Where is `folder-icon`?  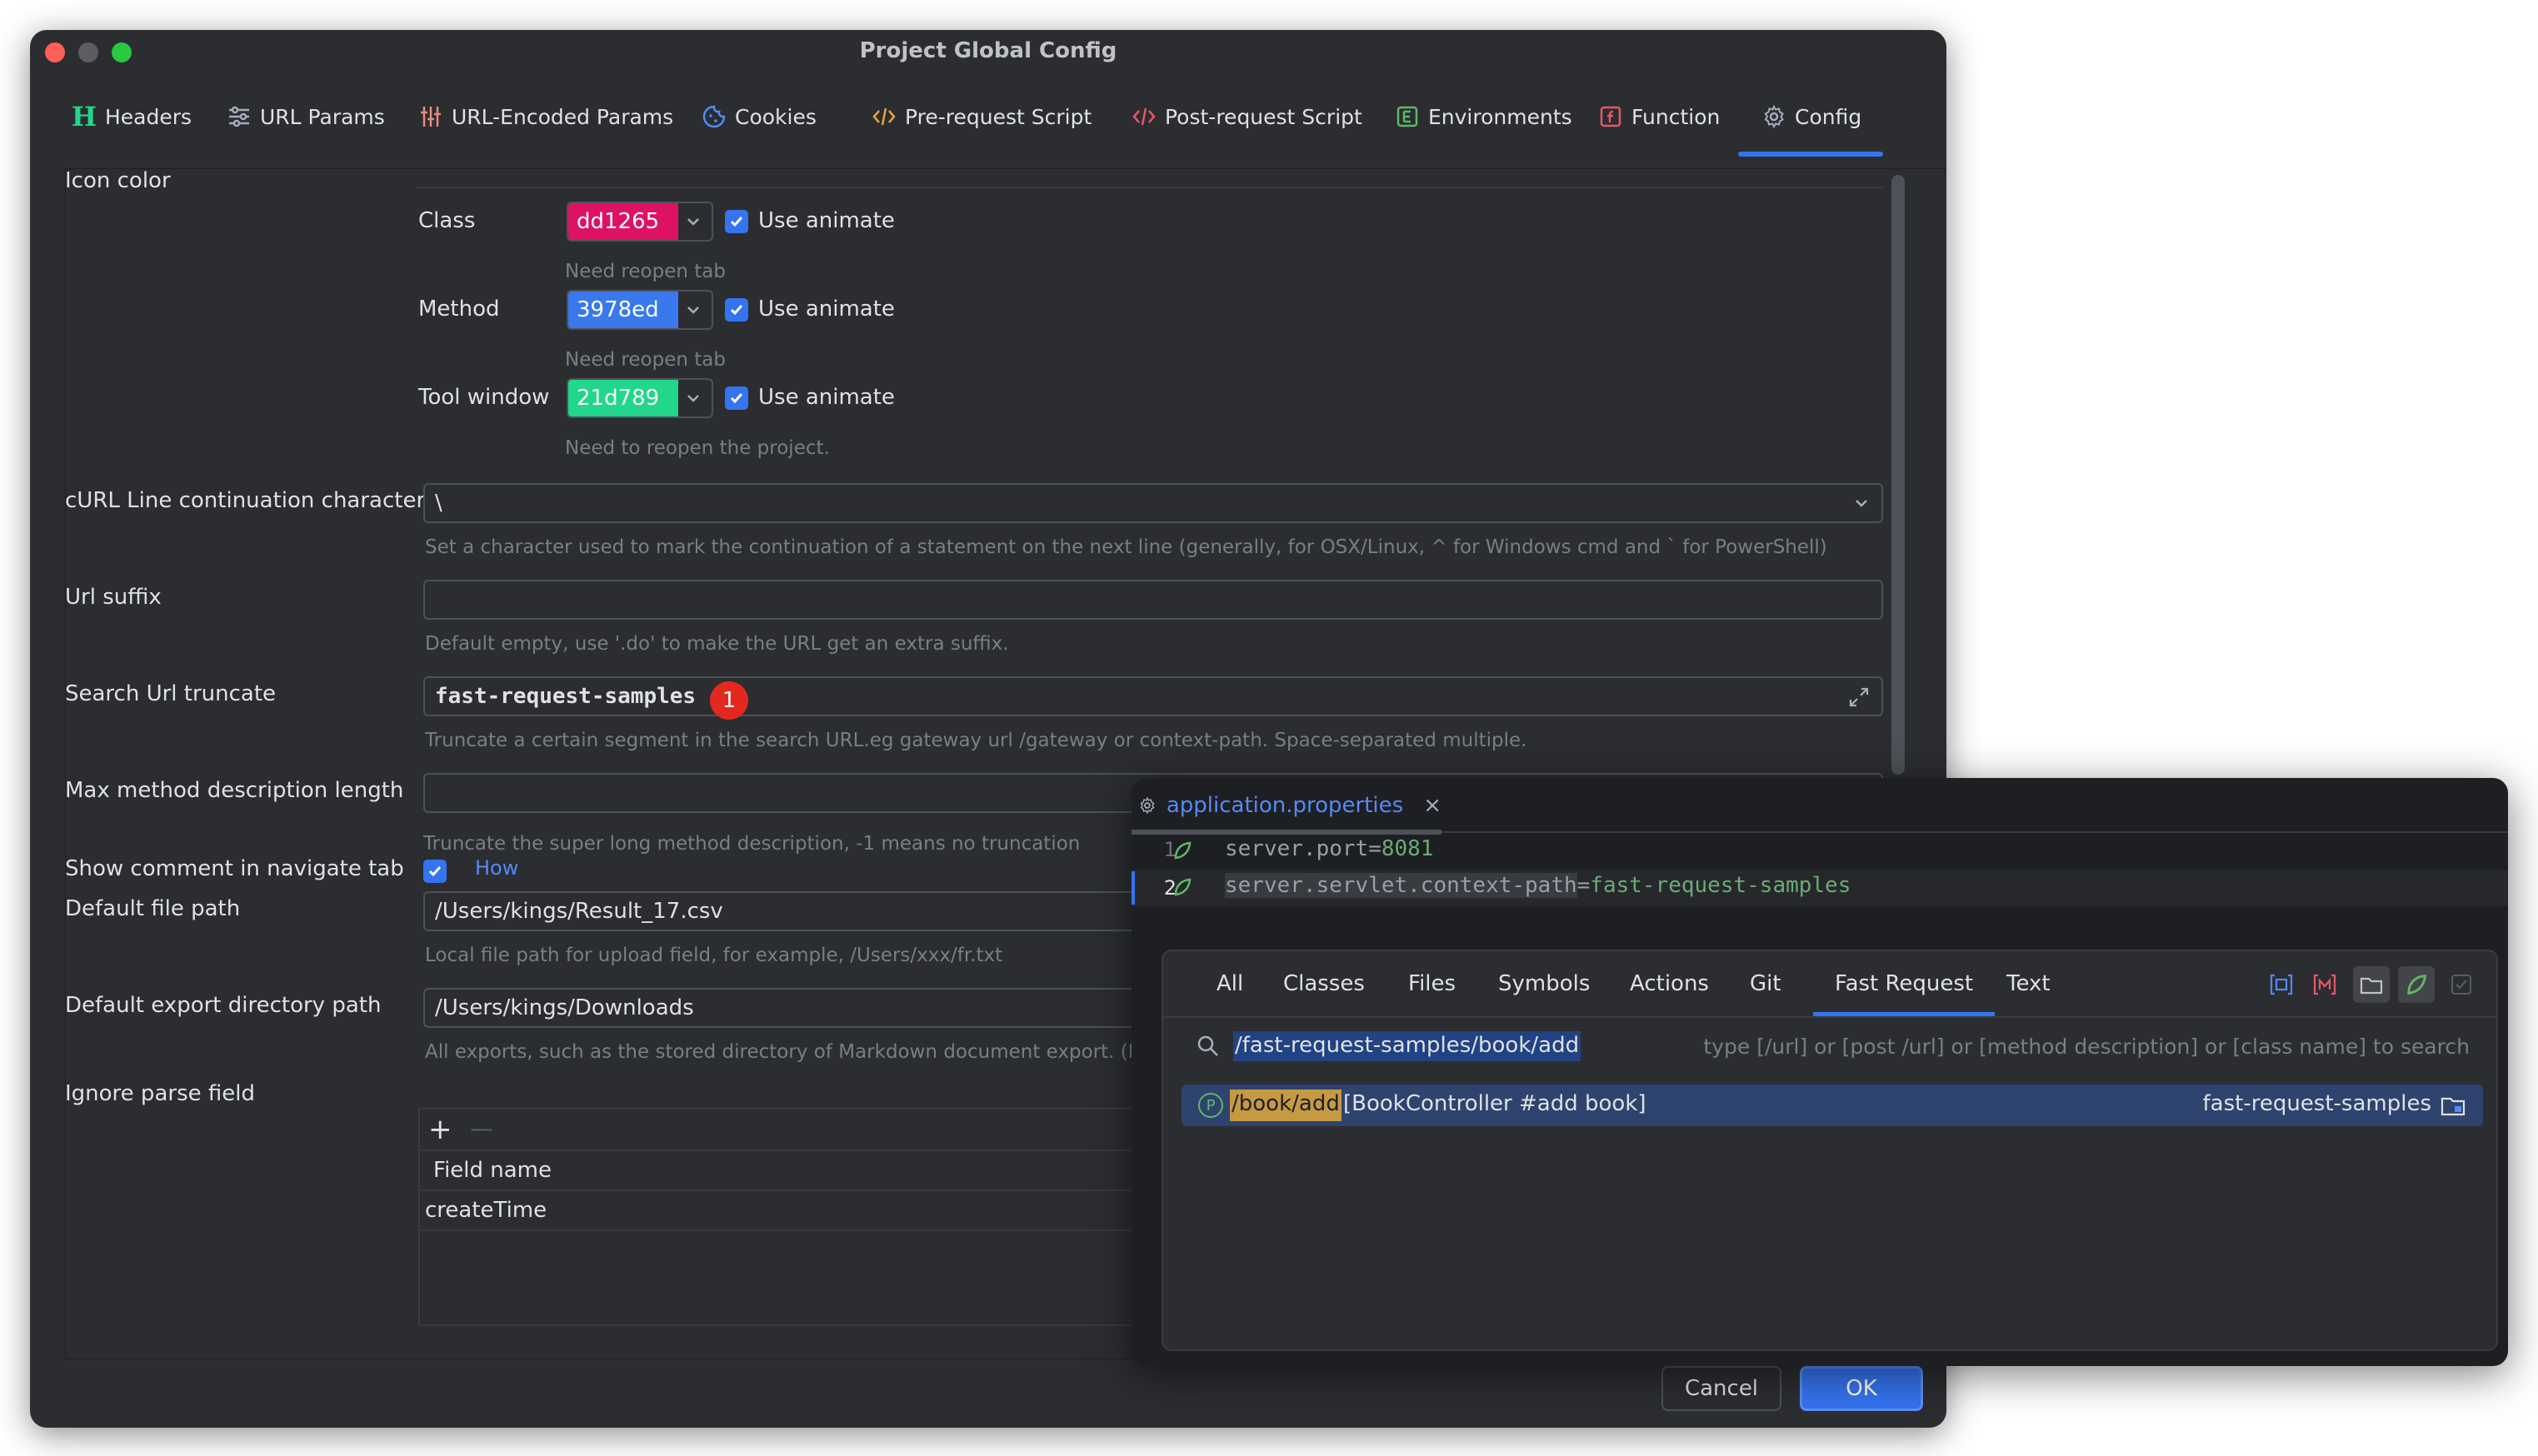
folder-icon is located at coordinates (2372, 986).